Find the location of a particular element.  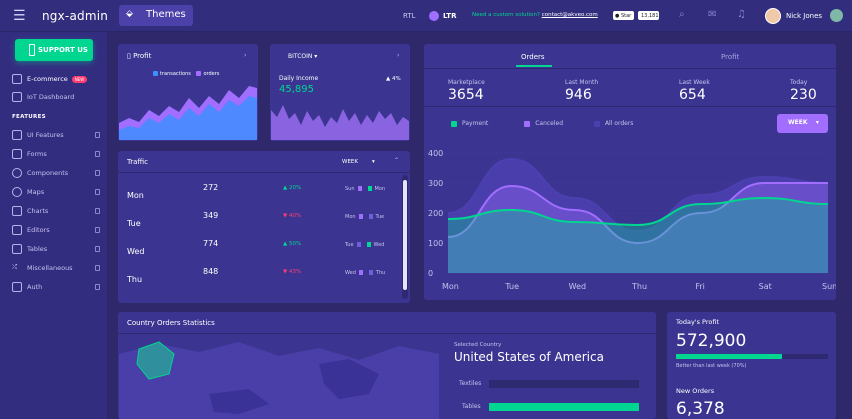

sidebar-item-label: Forms is located at coordinates (37, 154).